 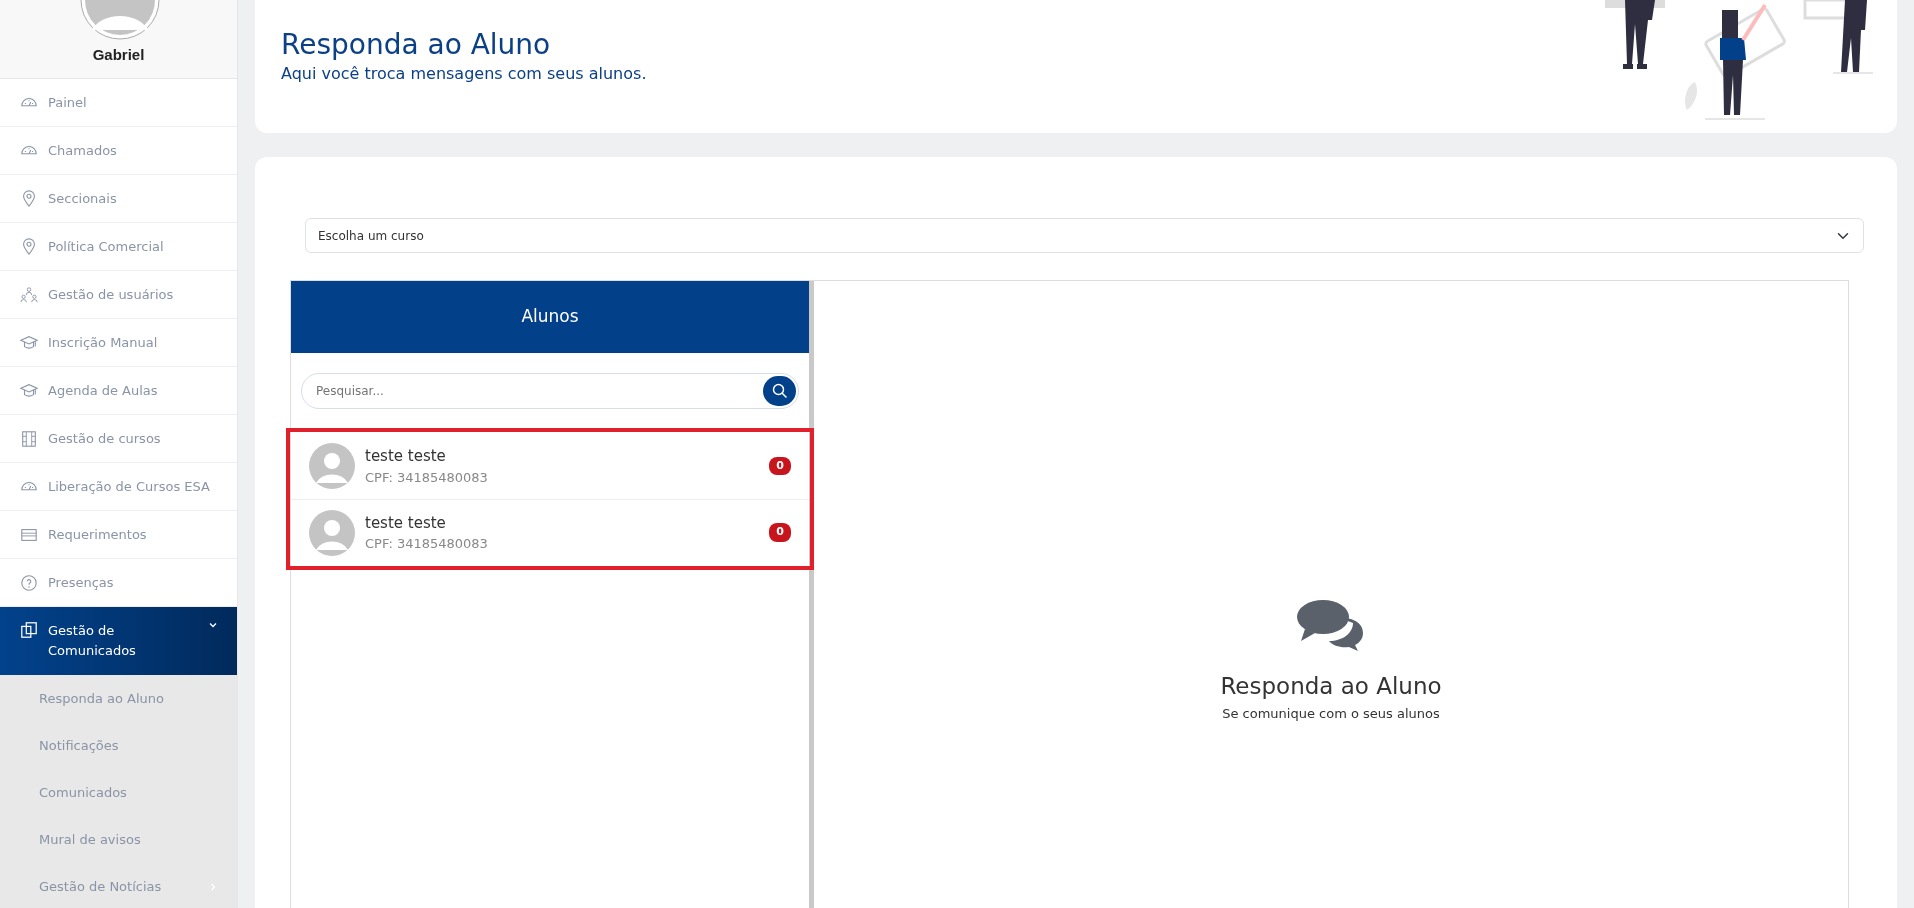 What do you see at coordinates (103, 342) in the screenshot?
I see `sidebar-item-label: Inscrição Manual` at bounding box center [103, 342].